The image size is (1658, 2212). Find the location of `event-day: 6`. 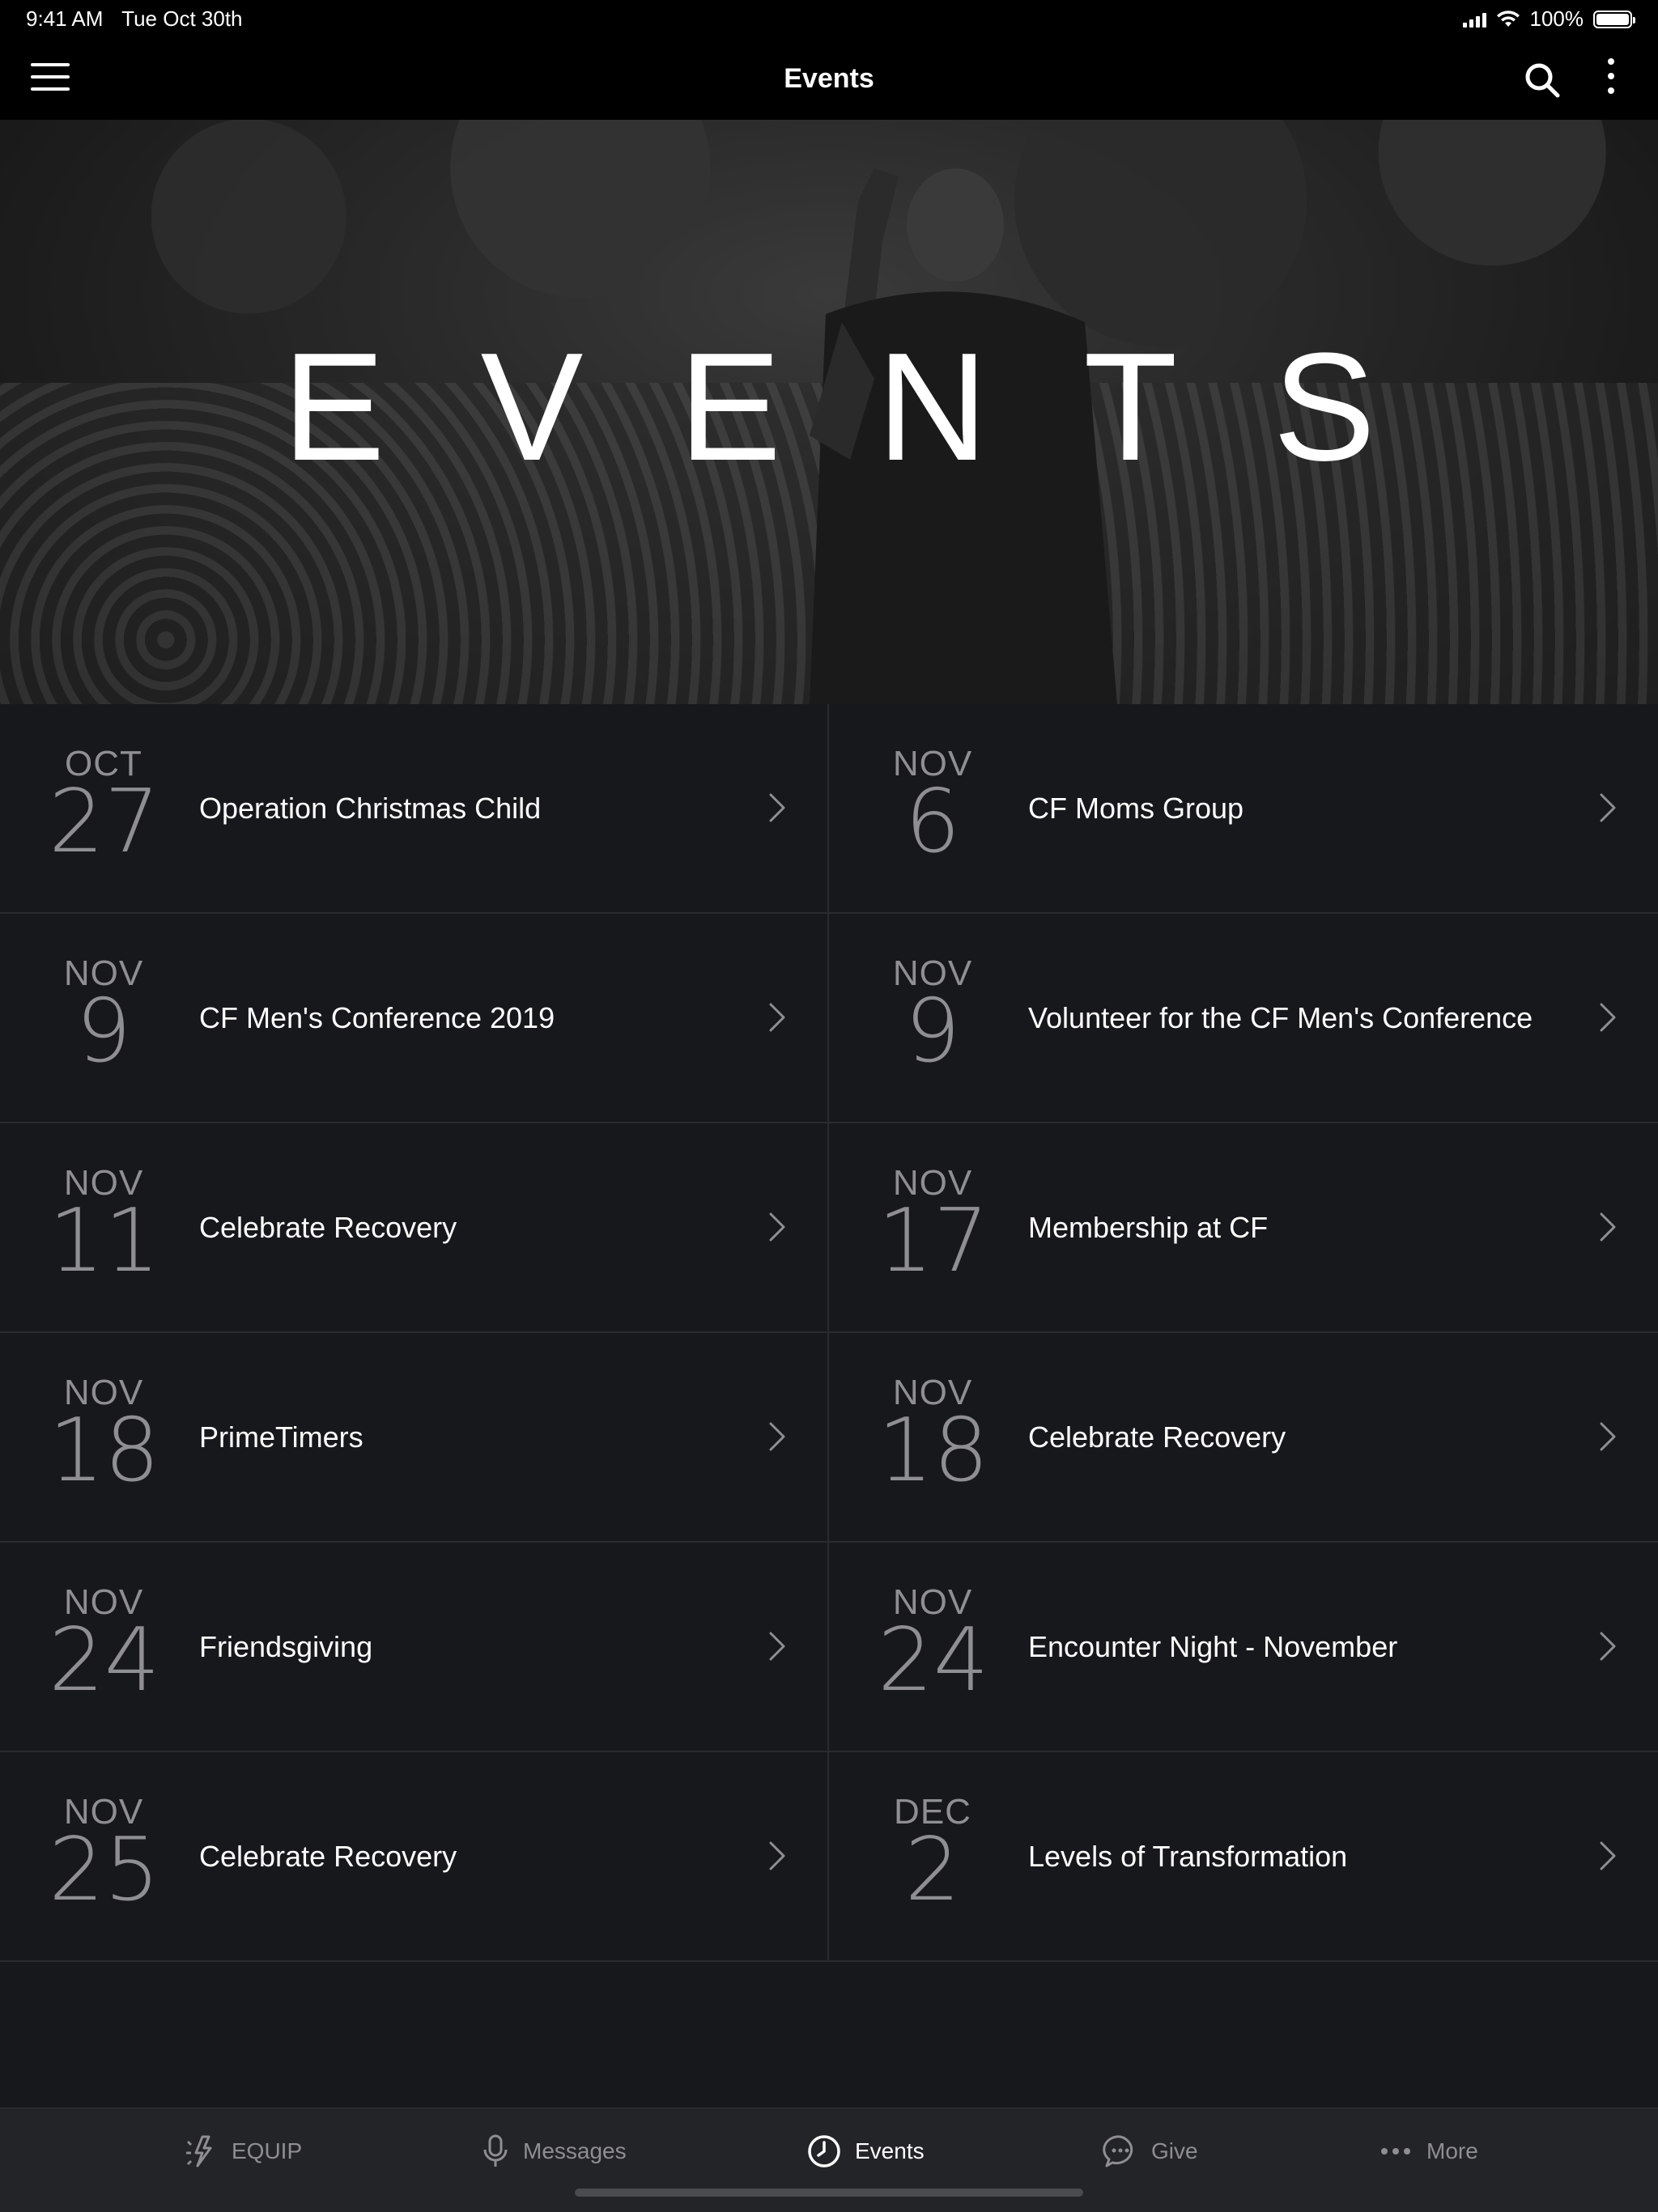

event-day: 6 is located at coordinates (932, 821).